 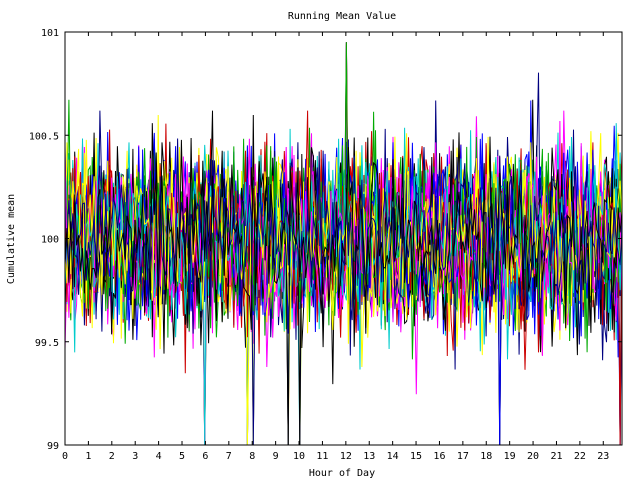 What do you see at coordinates (112, 456) in the screenshot?
I see `x-tick-label: 2` at bounding box center [112, 456].